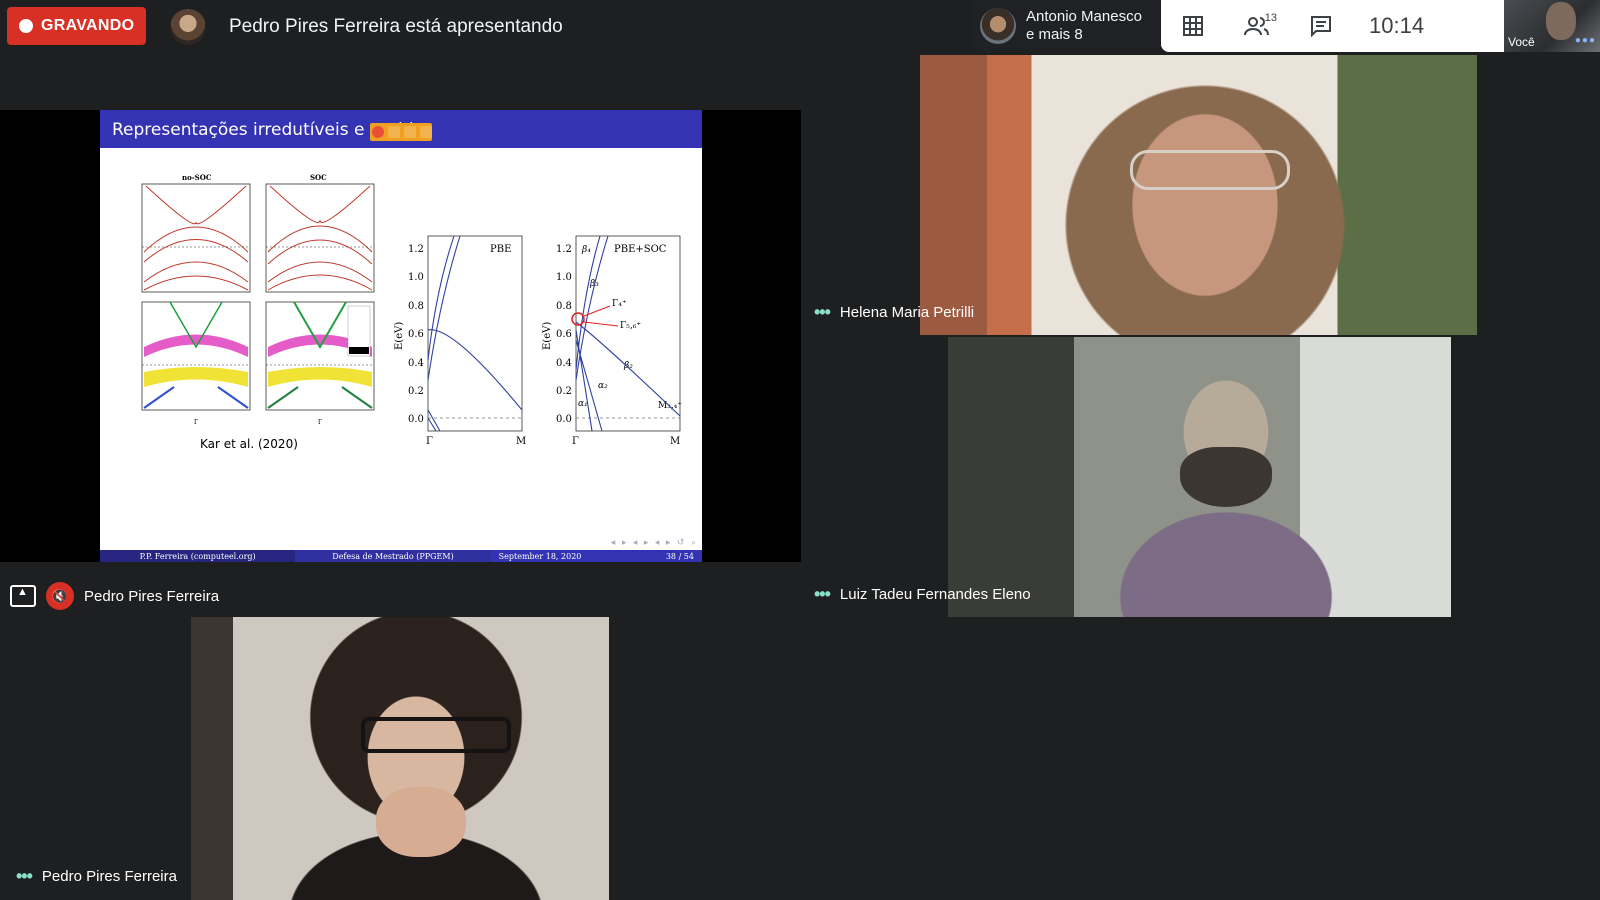 The width and height of the screenshot is (1600, 900). I want to click on firefox-icon, so click(378, 132).